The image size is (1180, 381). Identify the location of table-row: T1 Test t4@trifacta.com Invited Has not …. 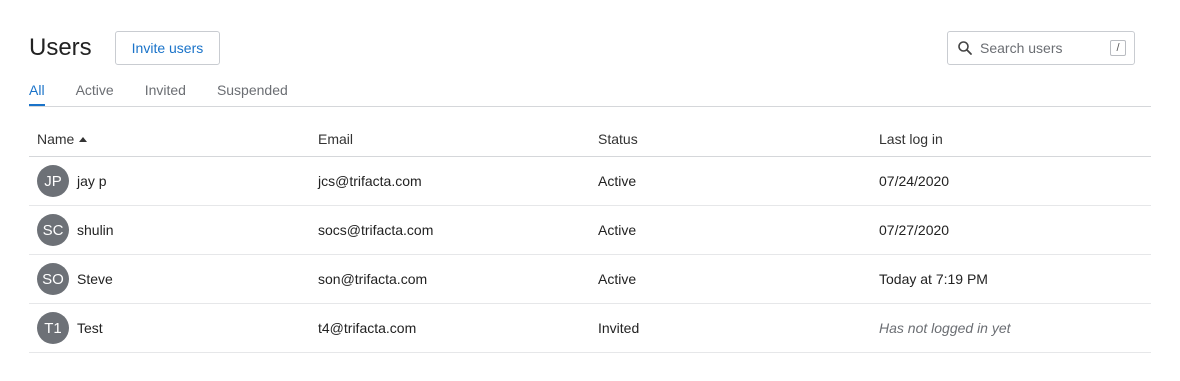
(590, 328).